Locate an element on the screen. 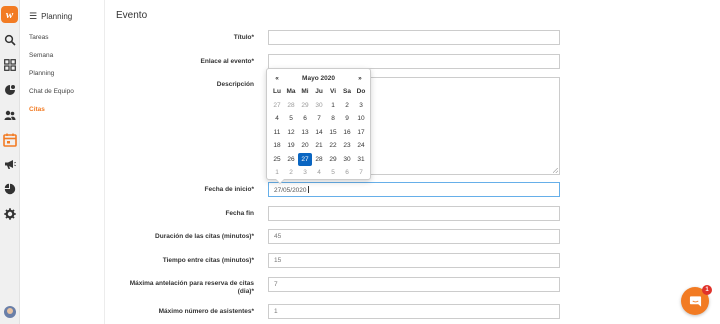  fecha-inicio-label: Fecha de inicio* is located at coordinates (229, 189).